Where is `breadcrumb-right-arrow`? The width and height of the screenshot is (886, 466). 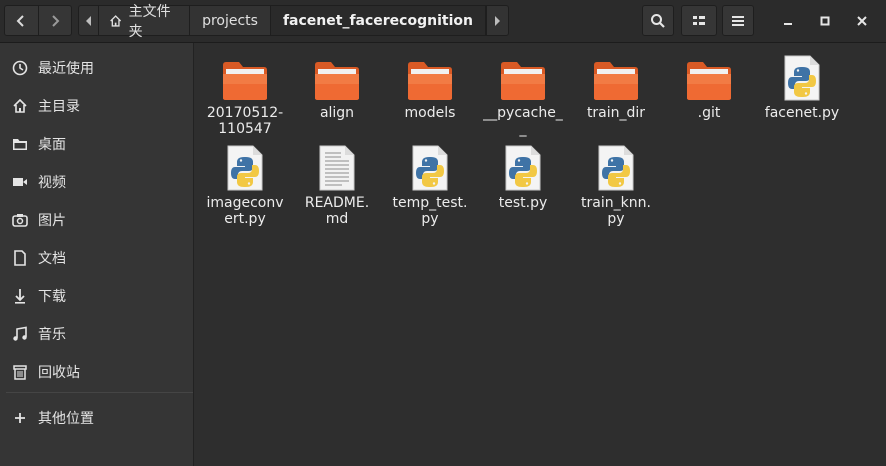
breadcrumb-right-arrow is located at coordinates (496, 20).